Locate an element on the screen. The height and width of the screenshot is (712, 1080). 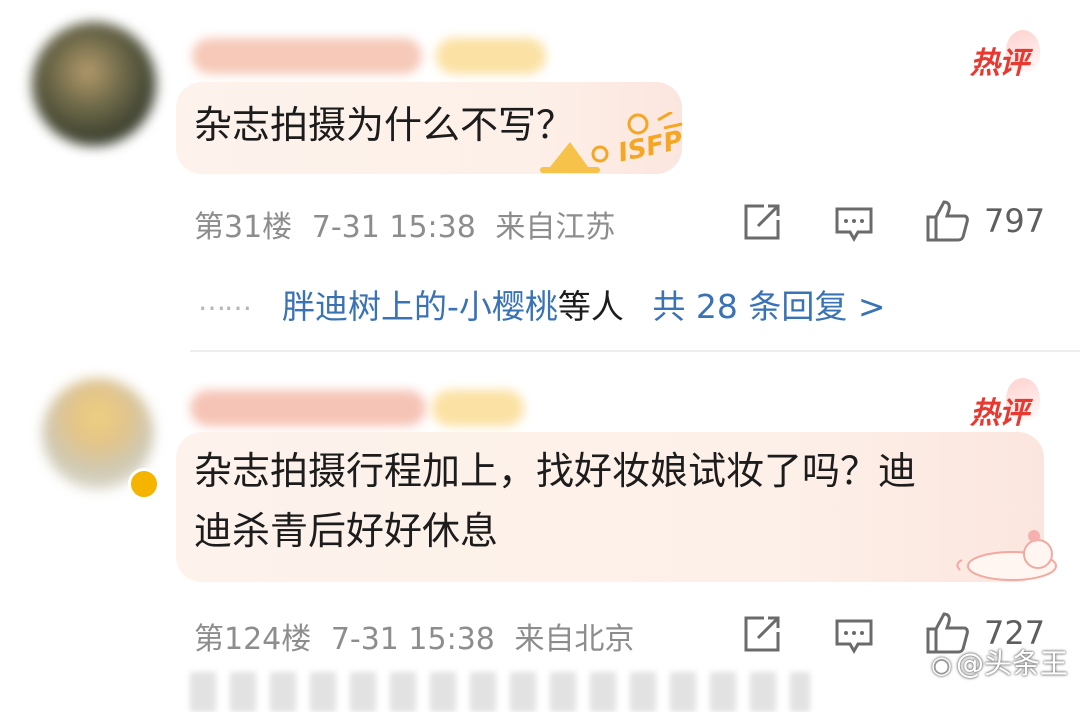
comment-text: 杂志拍摄为什么不写？ is located at coordinates (384, 125).